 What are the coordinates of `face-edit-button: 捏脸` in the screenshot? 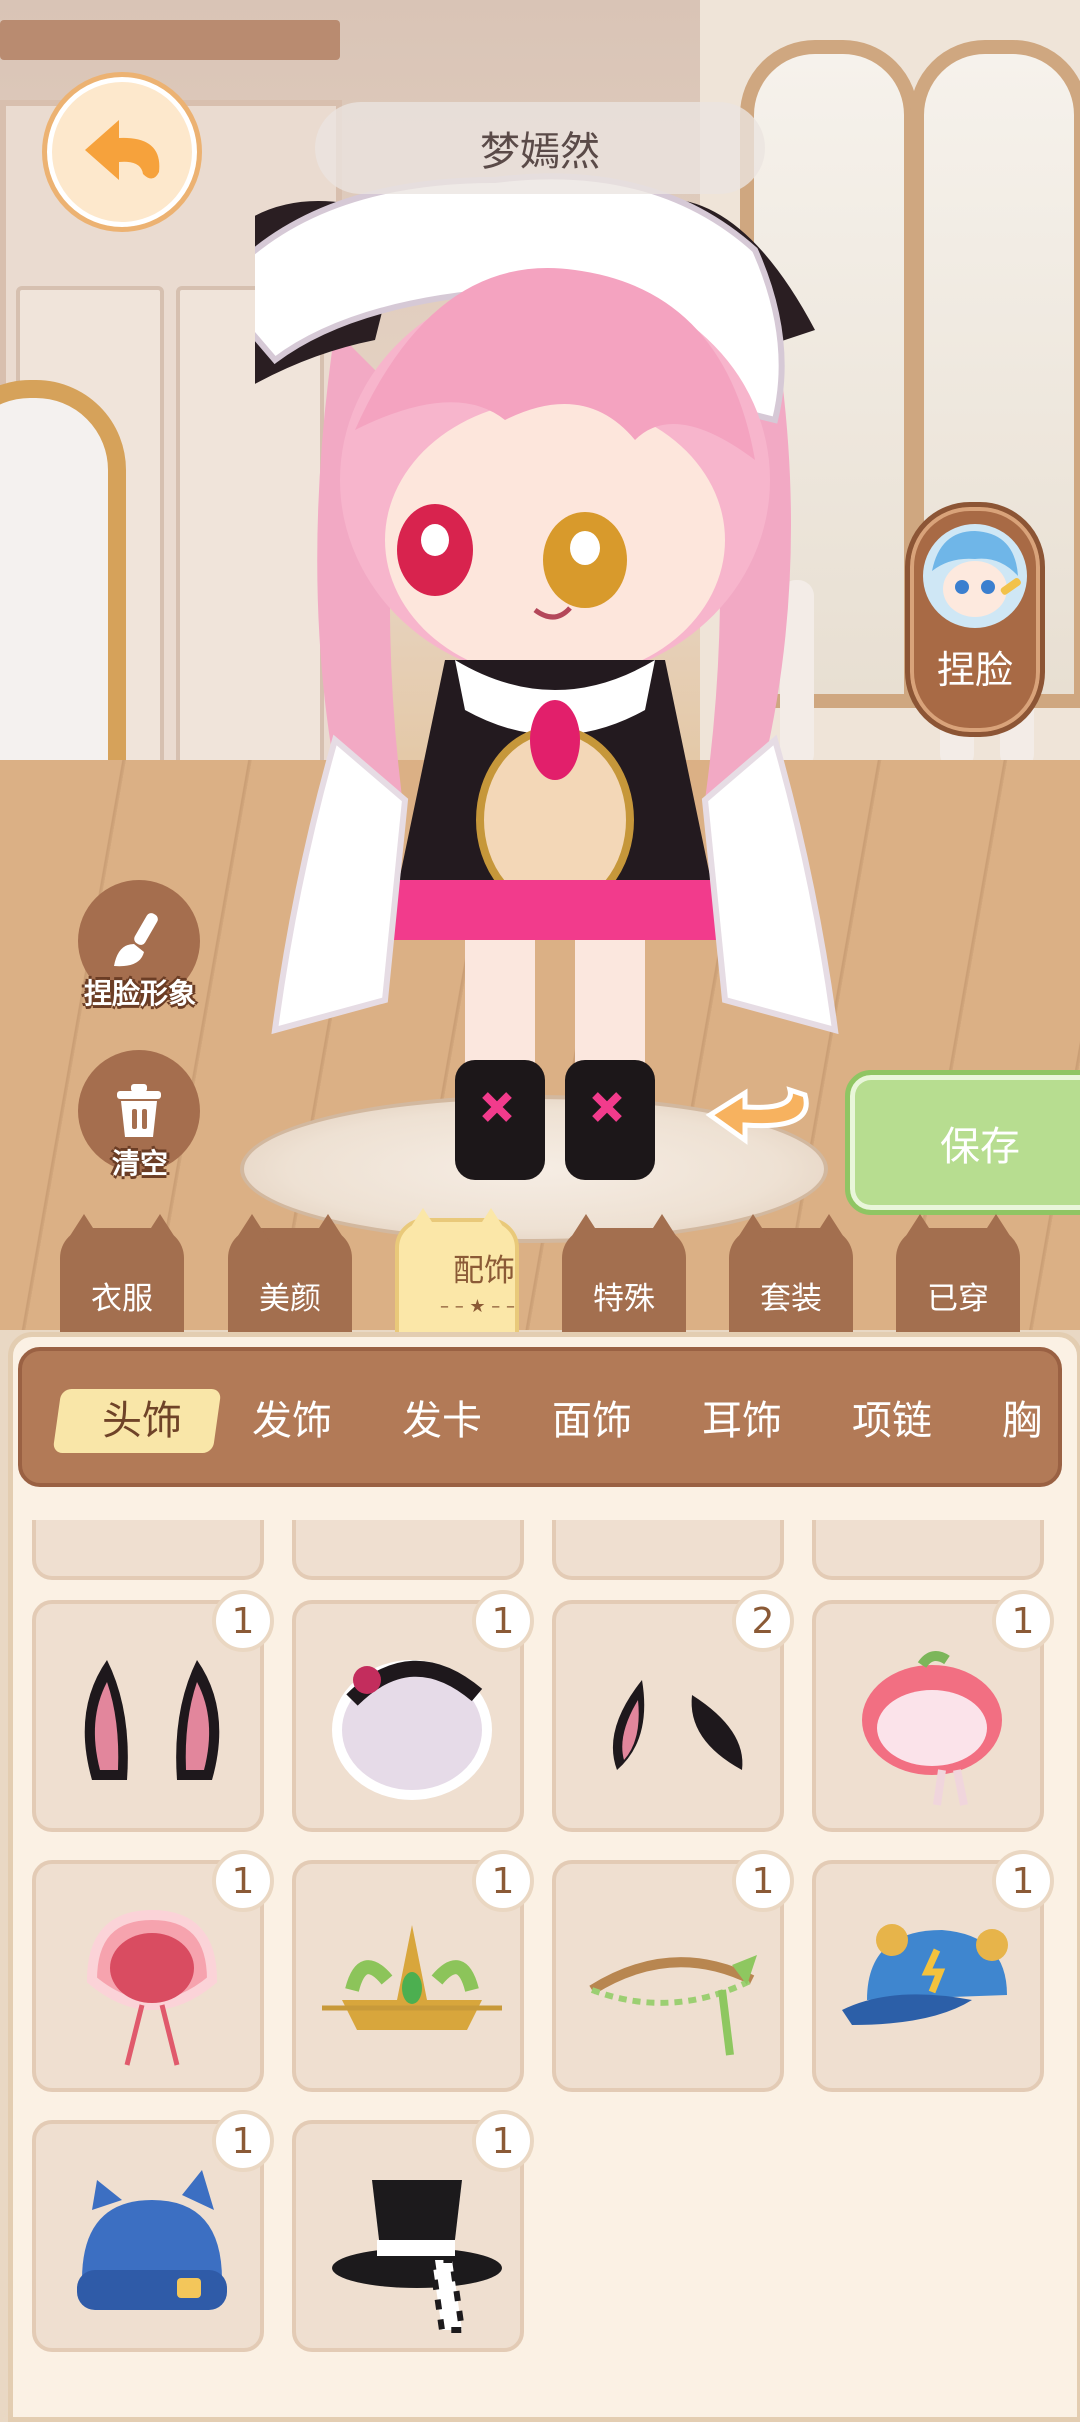 It's located at (975, 619).